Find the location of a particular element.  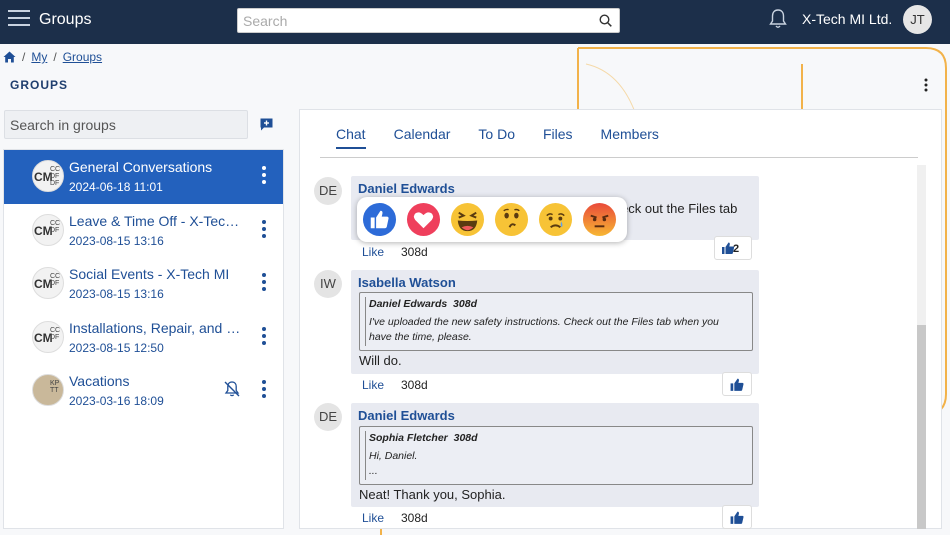

group-search-input is located at coordinates (124, 124).